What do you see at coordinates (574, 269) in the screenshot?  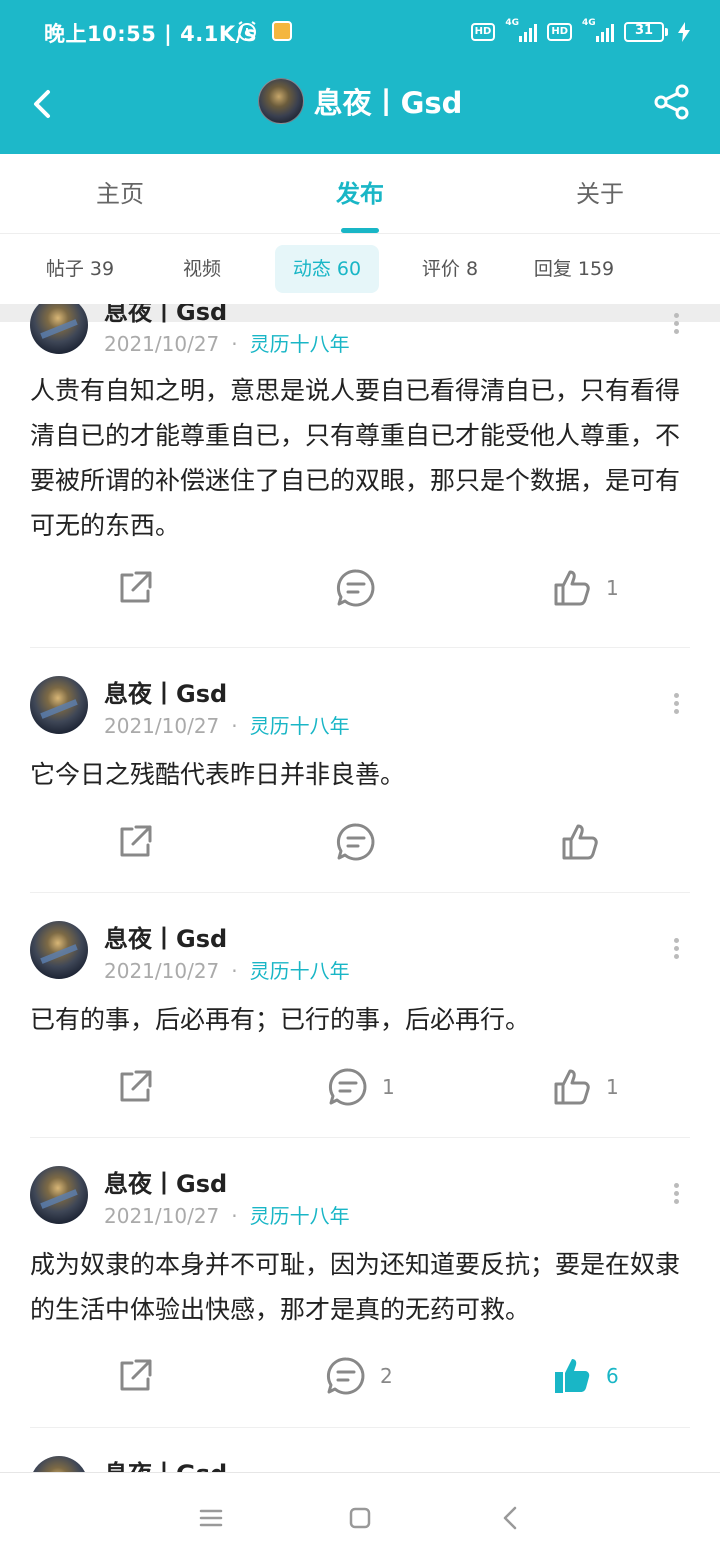 I see `subtab-replies: 回复 159` at bounding box center [574, 269].